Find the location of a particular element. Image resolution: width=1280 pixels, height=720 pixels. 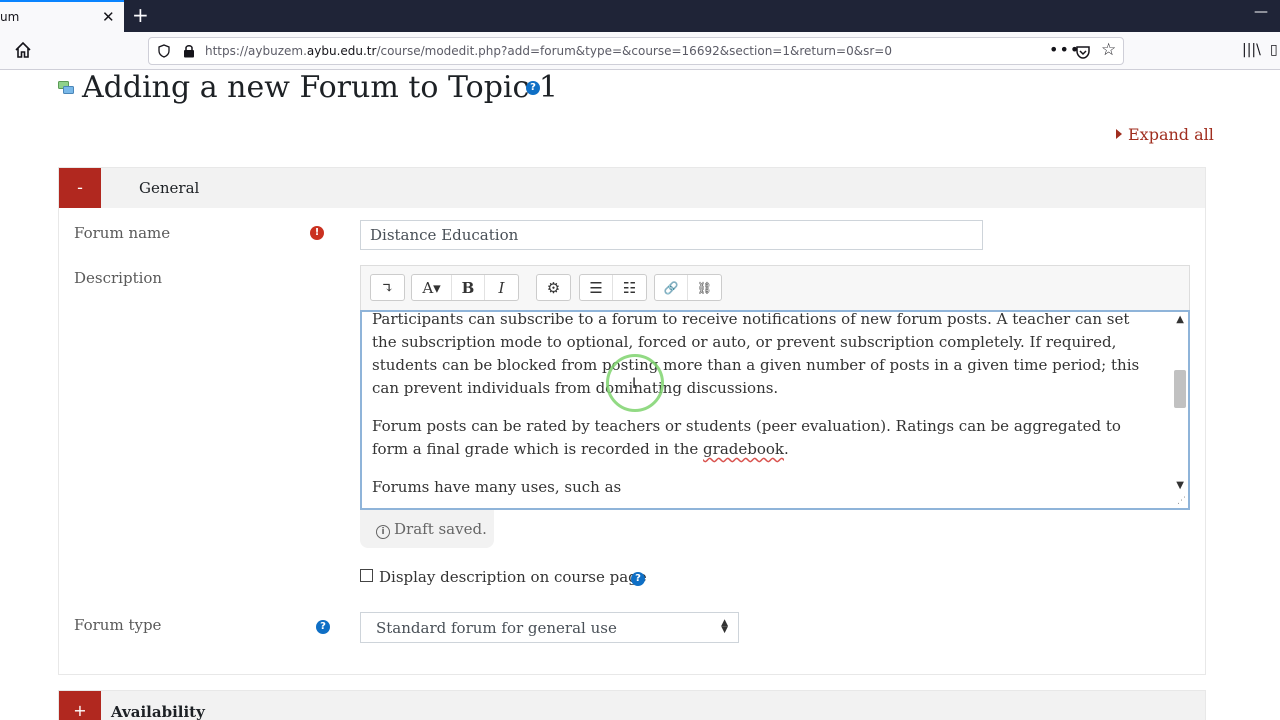

forum-type-value: Standard forum for general use is located at coordinates (496, 628).